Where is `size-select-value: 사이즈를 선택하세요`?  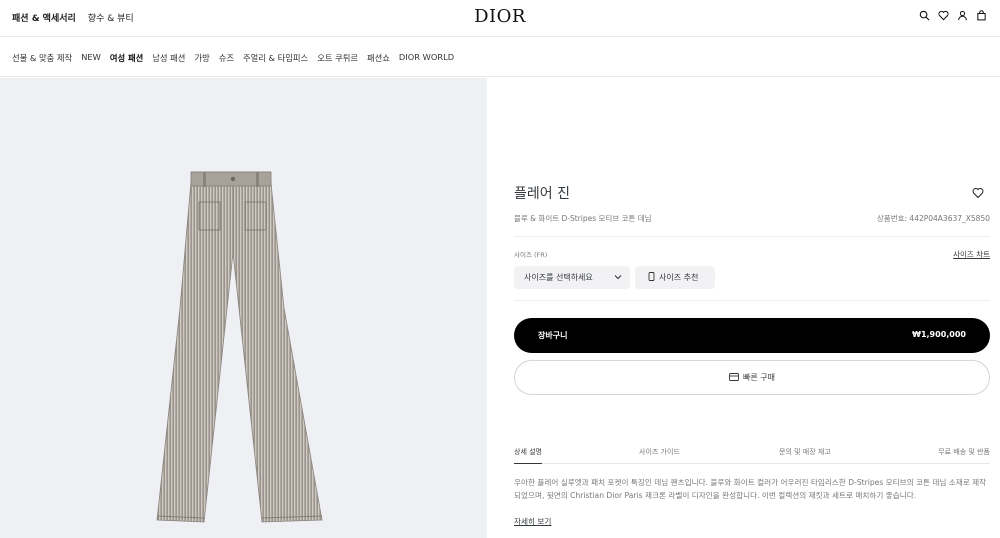
size-select-value: 사이즈를 선택하세요 is located at coordinates (558, 277).